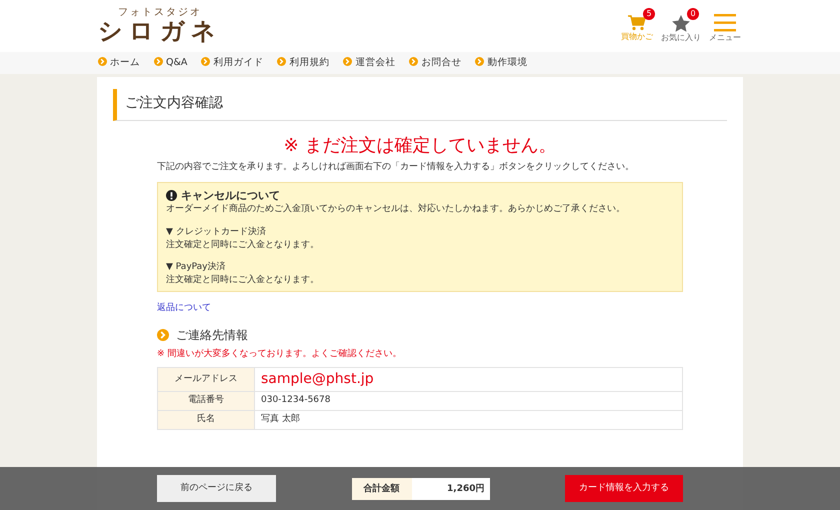  I want to click on field-label: 氏名, so click(206, 420).